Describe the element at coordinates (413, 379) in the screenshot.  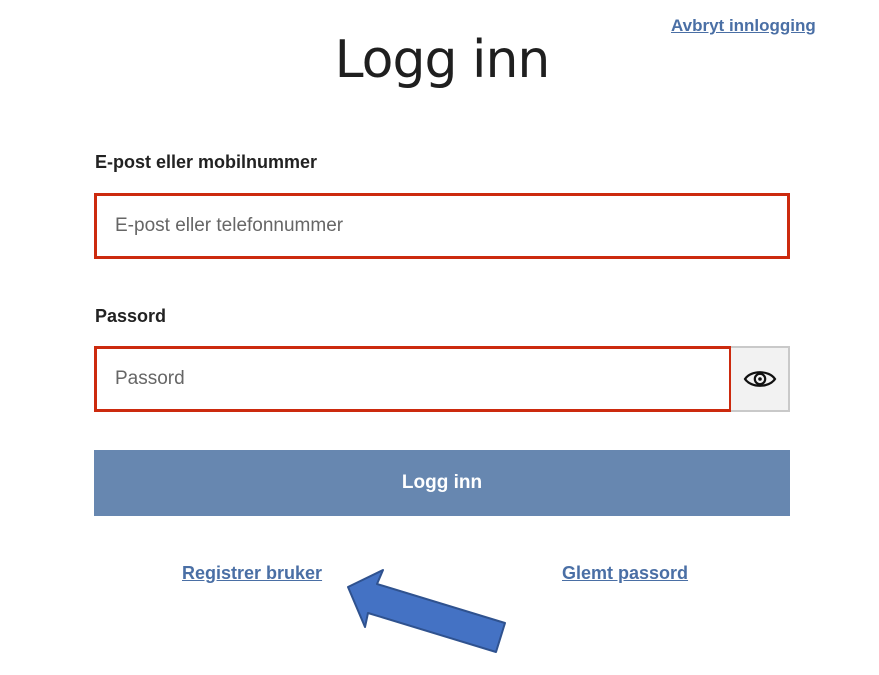
I see `password-field` at that location.